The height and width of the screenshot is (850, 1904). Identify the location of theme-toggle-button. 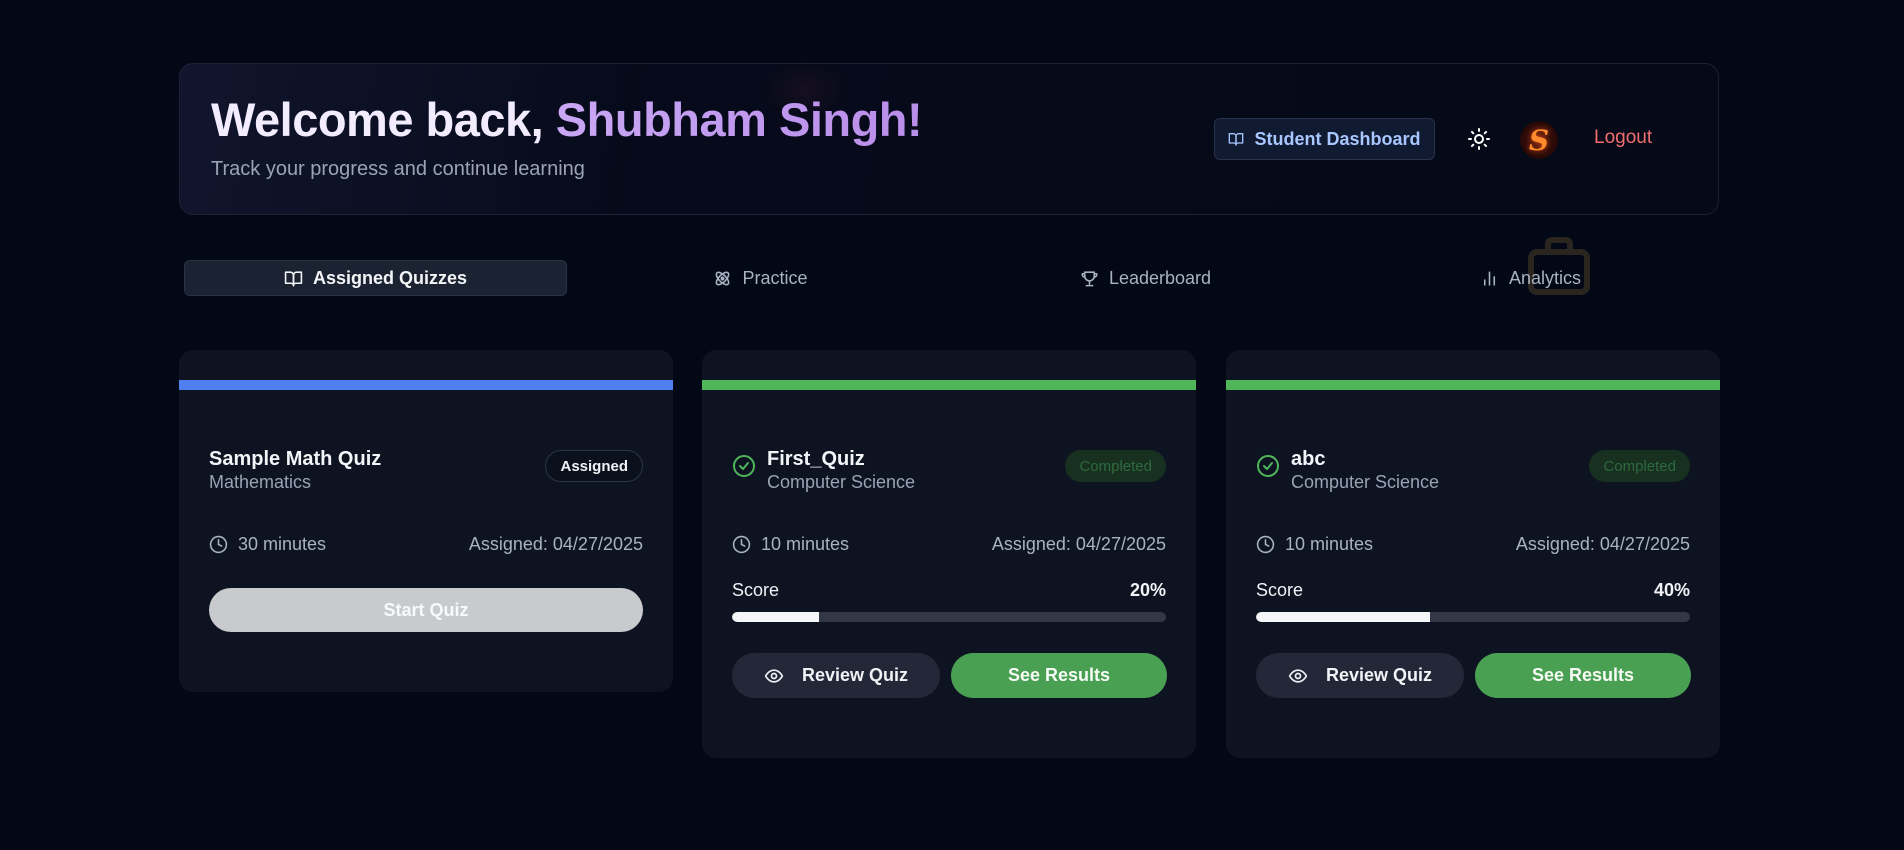
(1479, 139).